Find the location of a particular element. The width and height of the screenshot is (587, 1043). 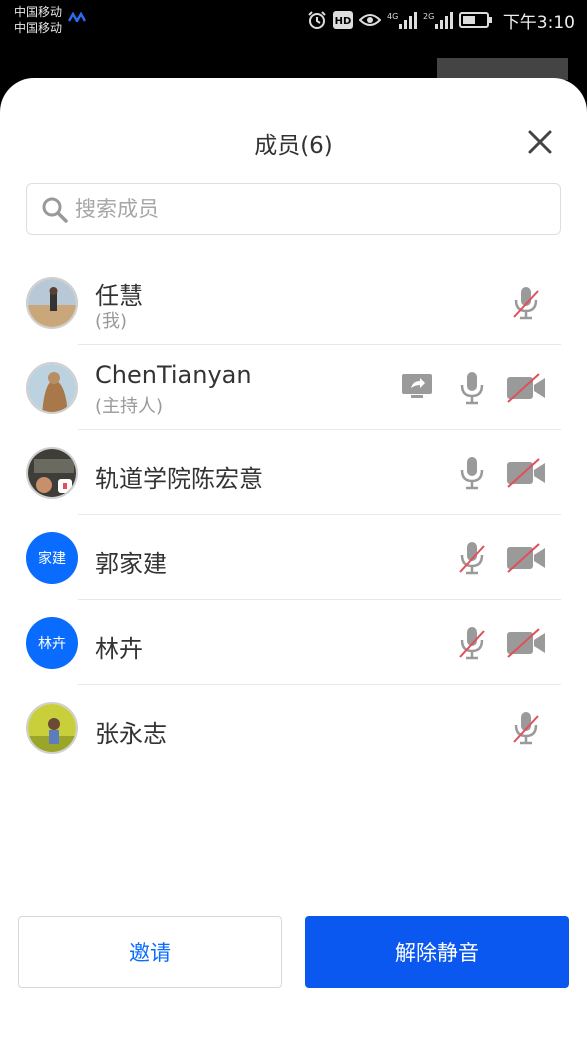

eye-icon is located at coordinates (369, 20).